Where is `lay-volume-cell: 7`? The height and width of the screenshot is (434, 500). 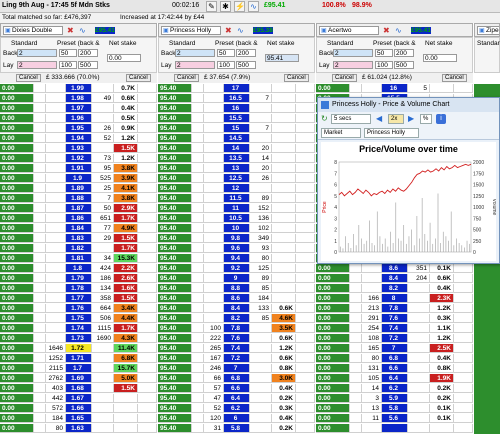
lay-volume-cell: 7 is located at coordinates (261, 98).